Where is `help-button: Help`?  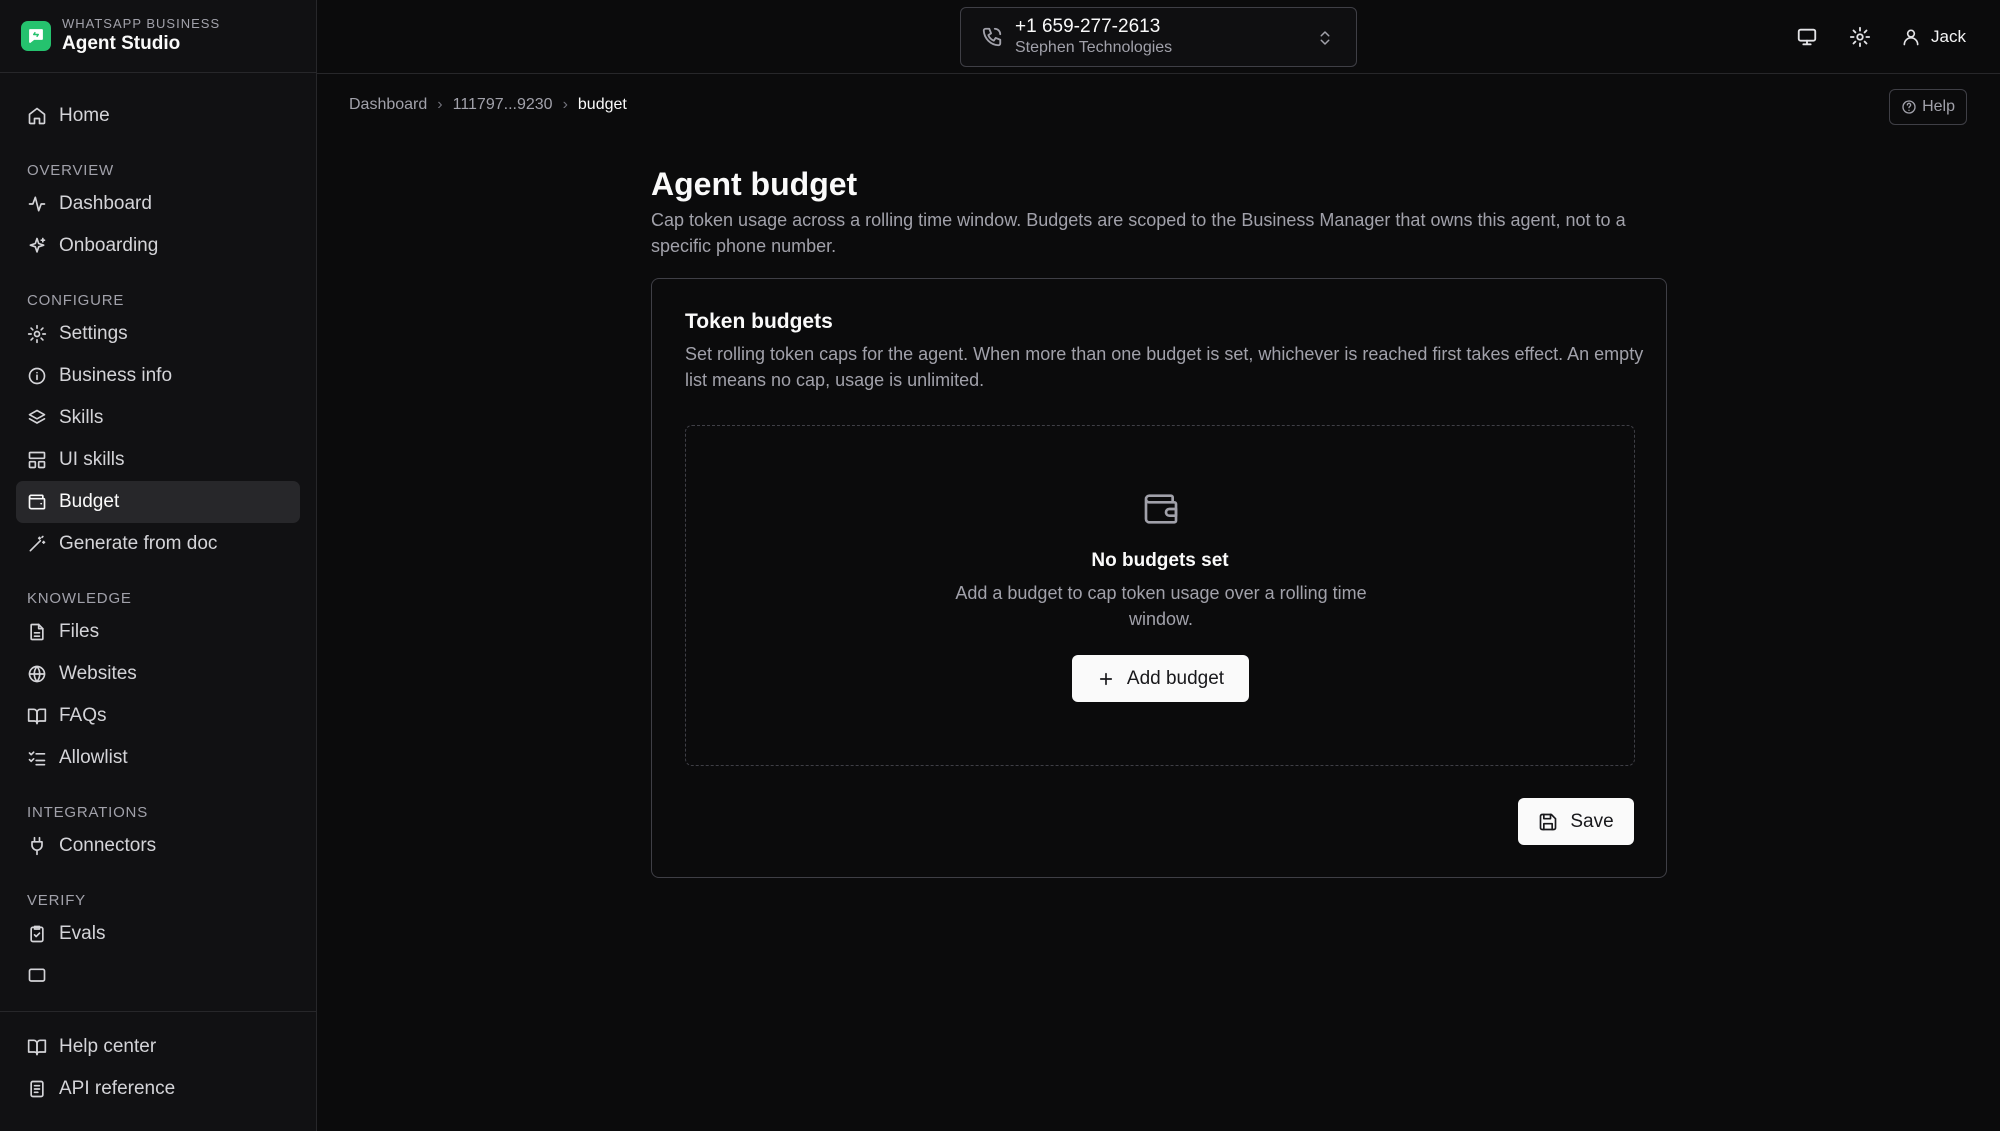
help-button: Help is located at coordinates (1928, 107).